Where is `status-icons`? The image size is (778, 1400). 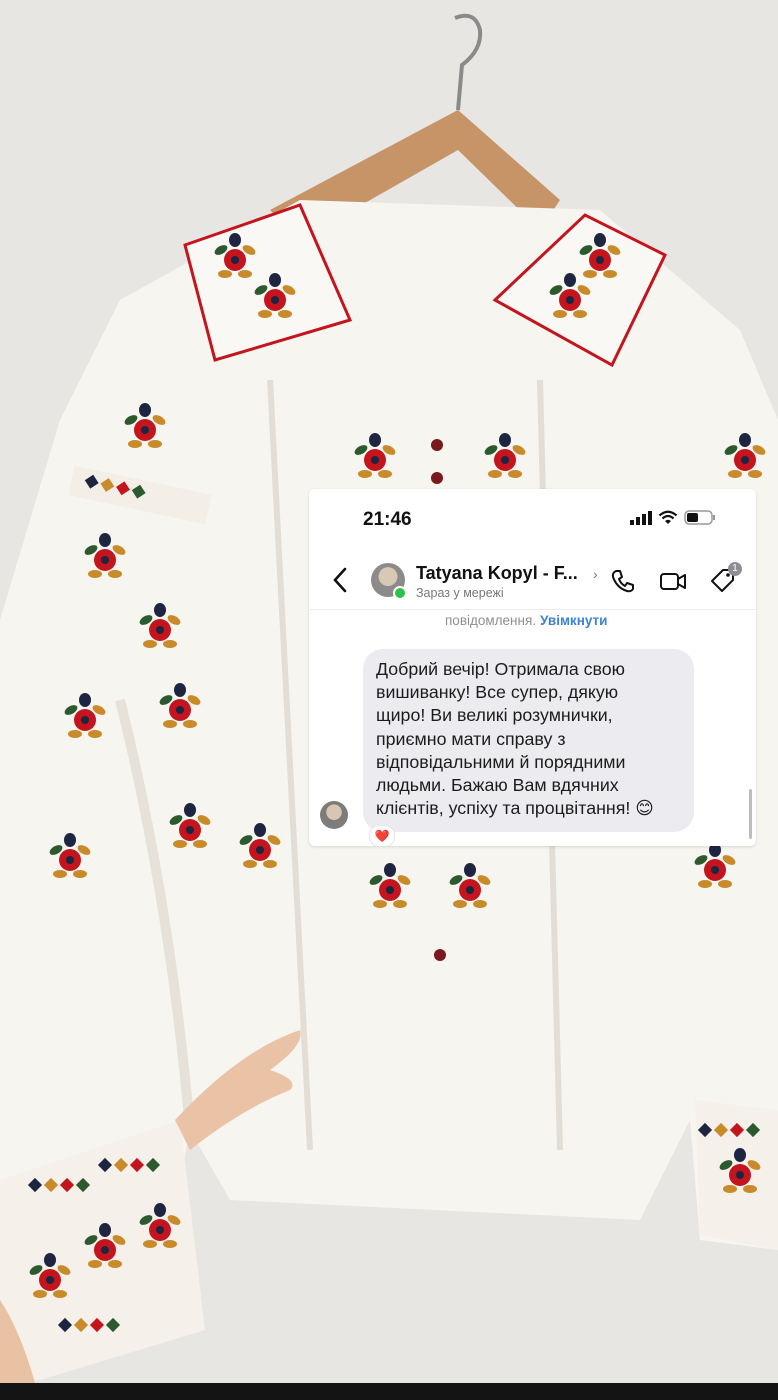
status-icons is located at coordinates (673, 517).